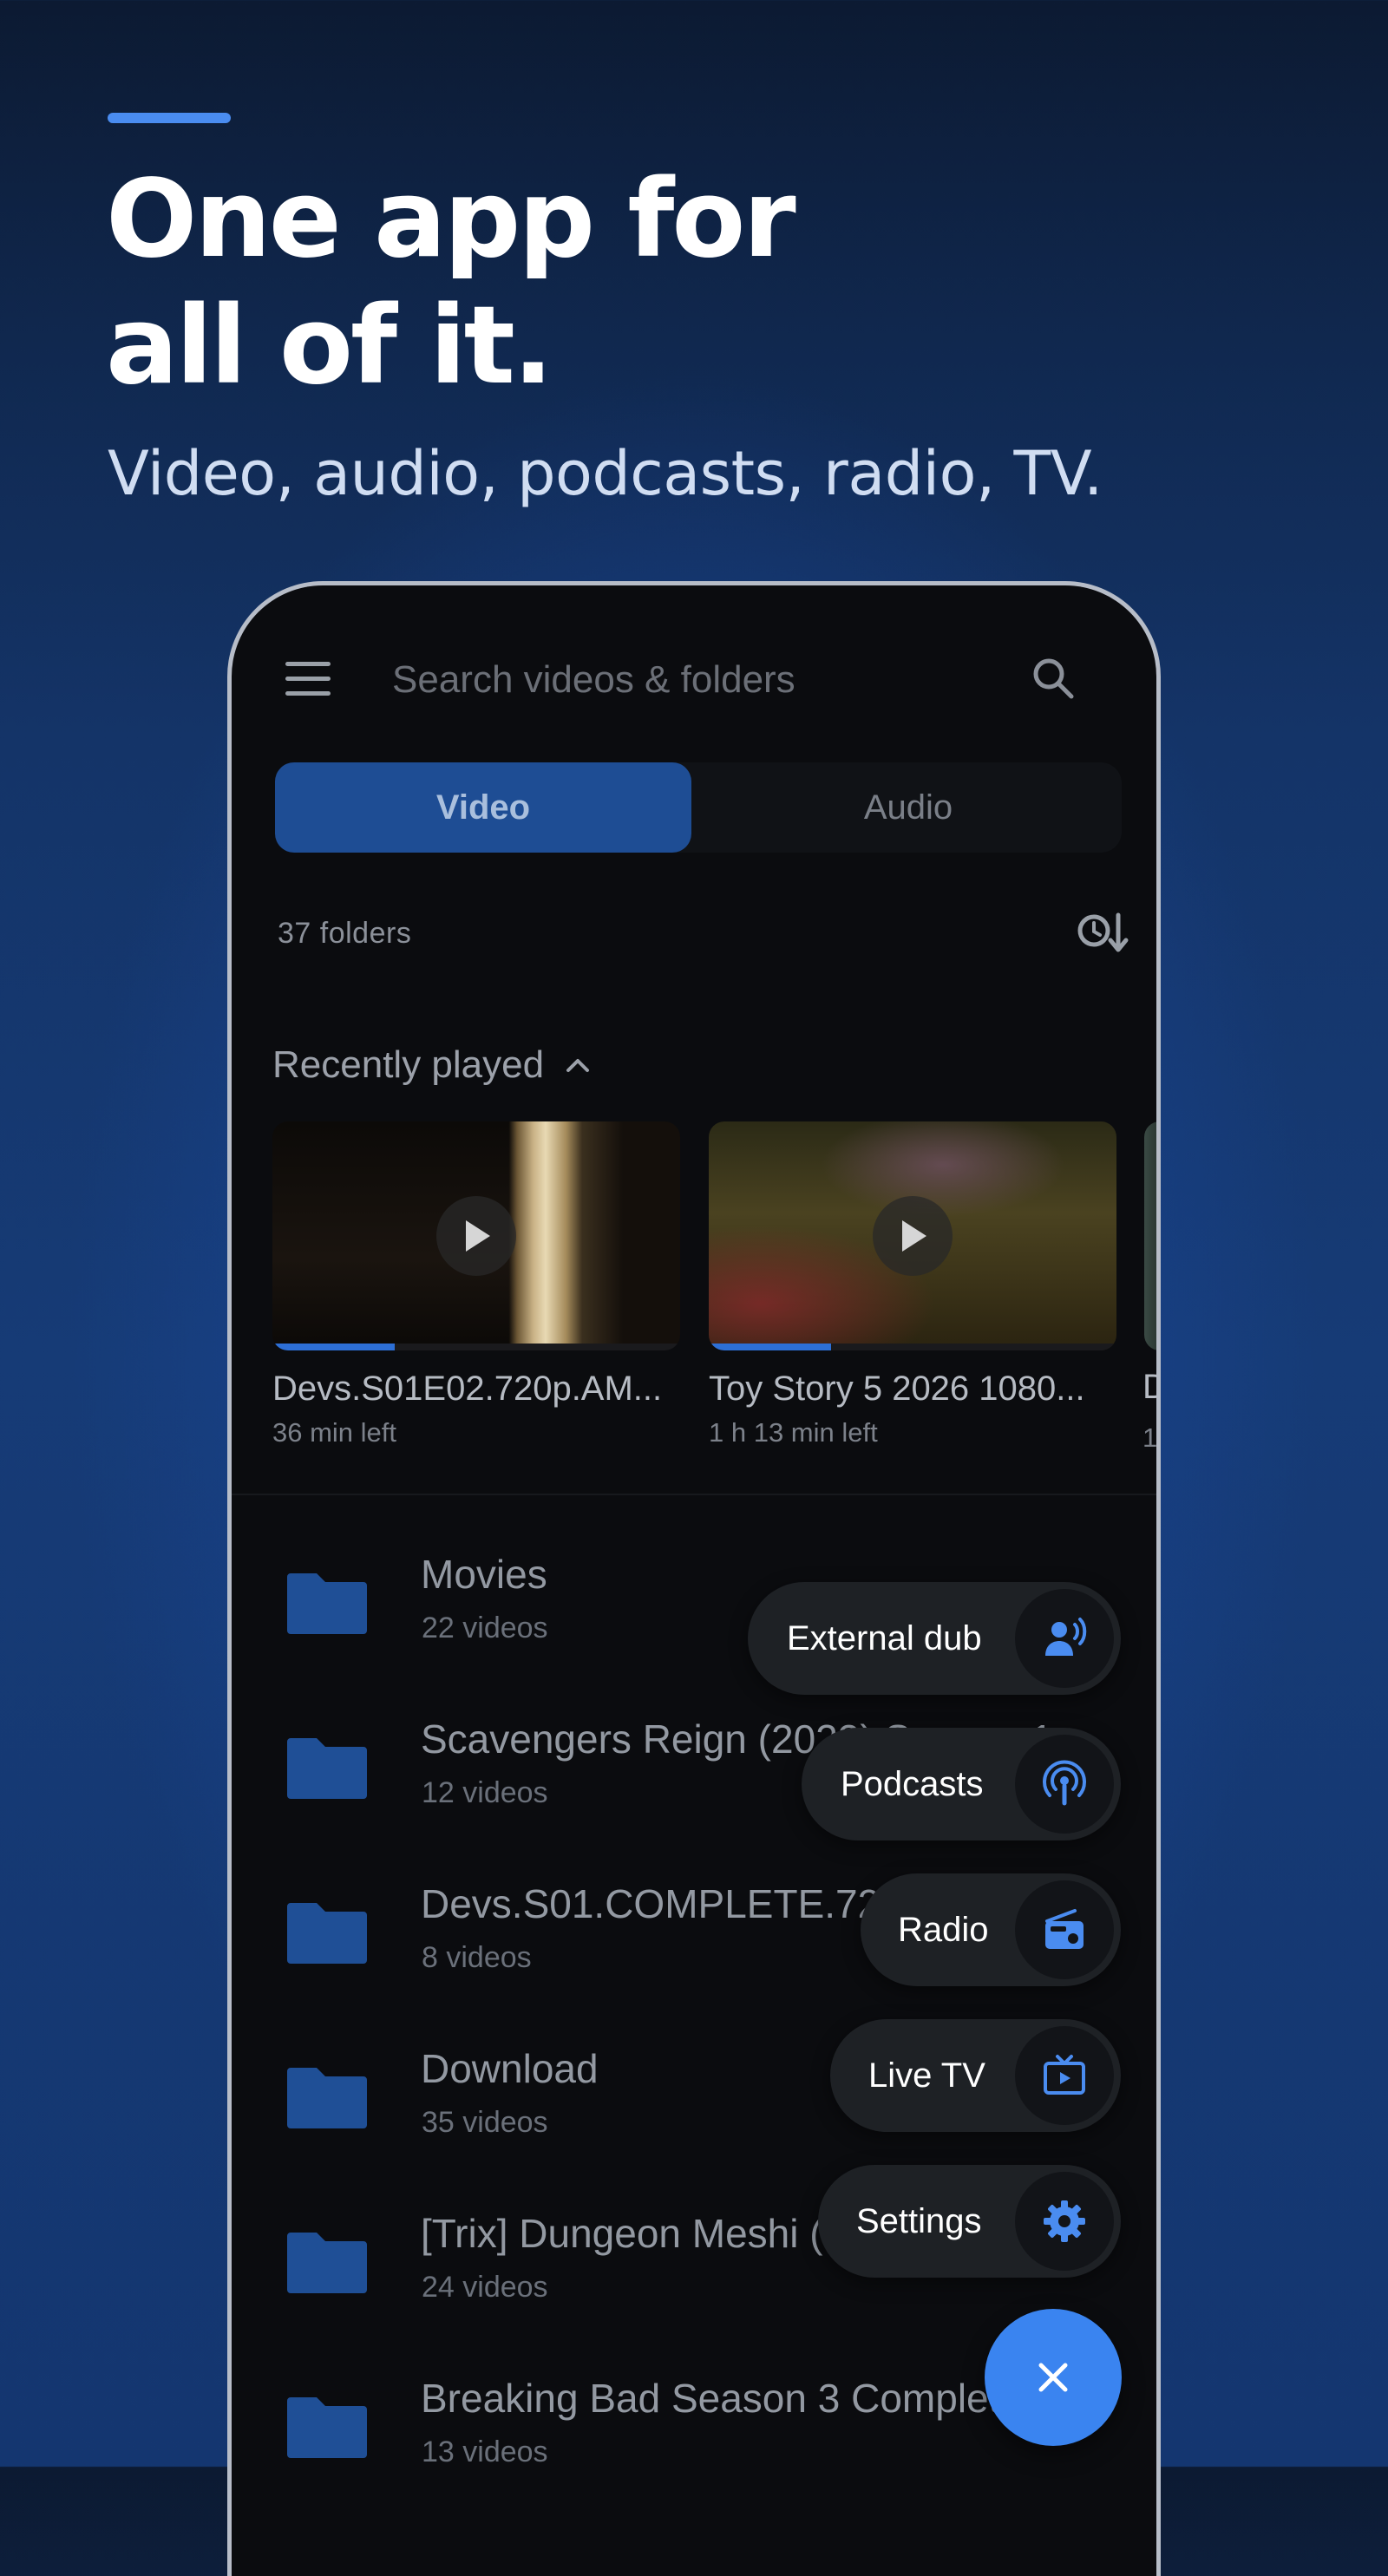 Image resolution: width=1388 pixels, height=2576 pixels. I want to click on recent-item: Devs.S01E02.720p.AM... 36 min left, so click(476, 1284).